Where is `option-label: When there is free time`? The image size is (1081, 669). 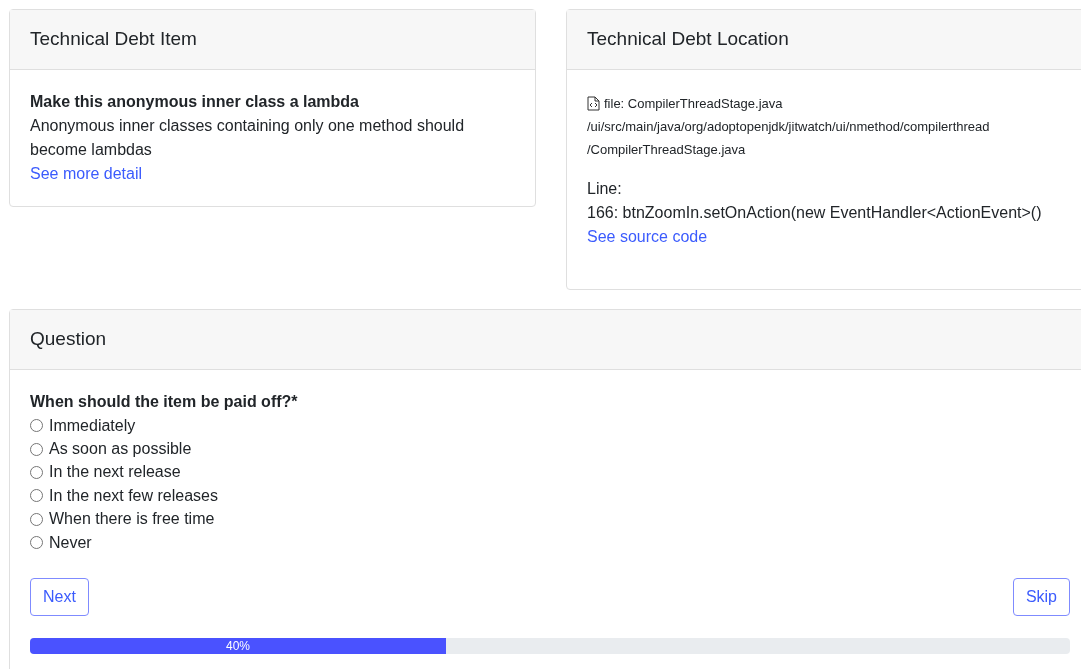 option-label: When there is free time is located at coordinates (132, 519).